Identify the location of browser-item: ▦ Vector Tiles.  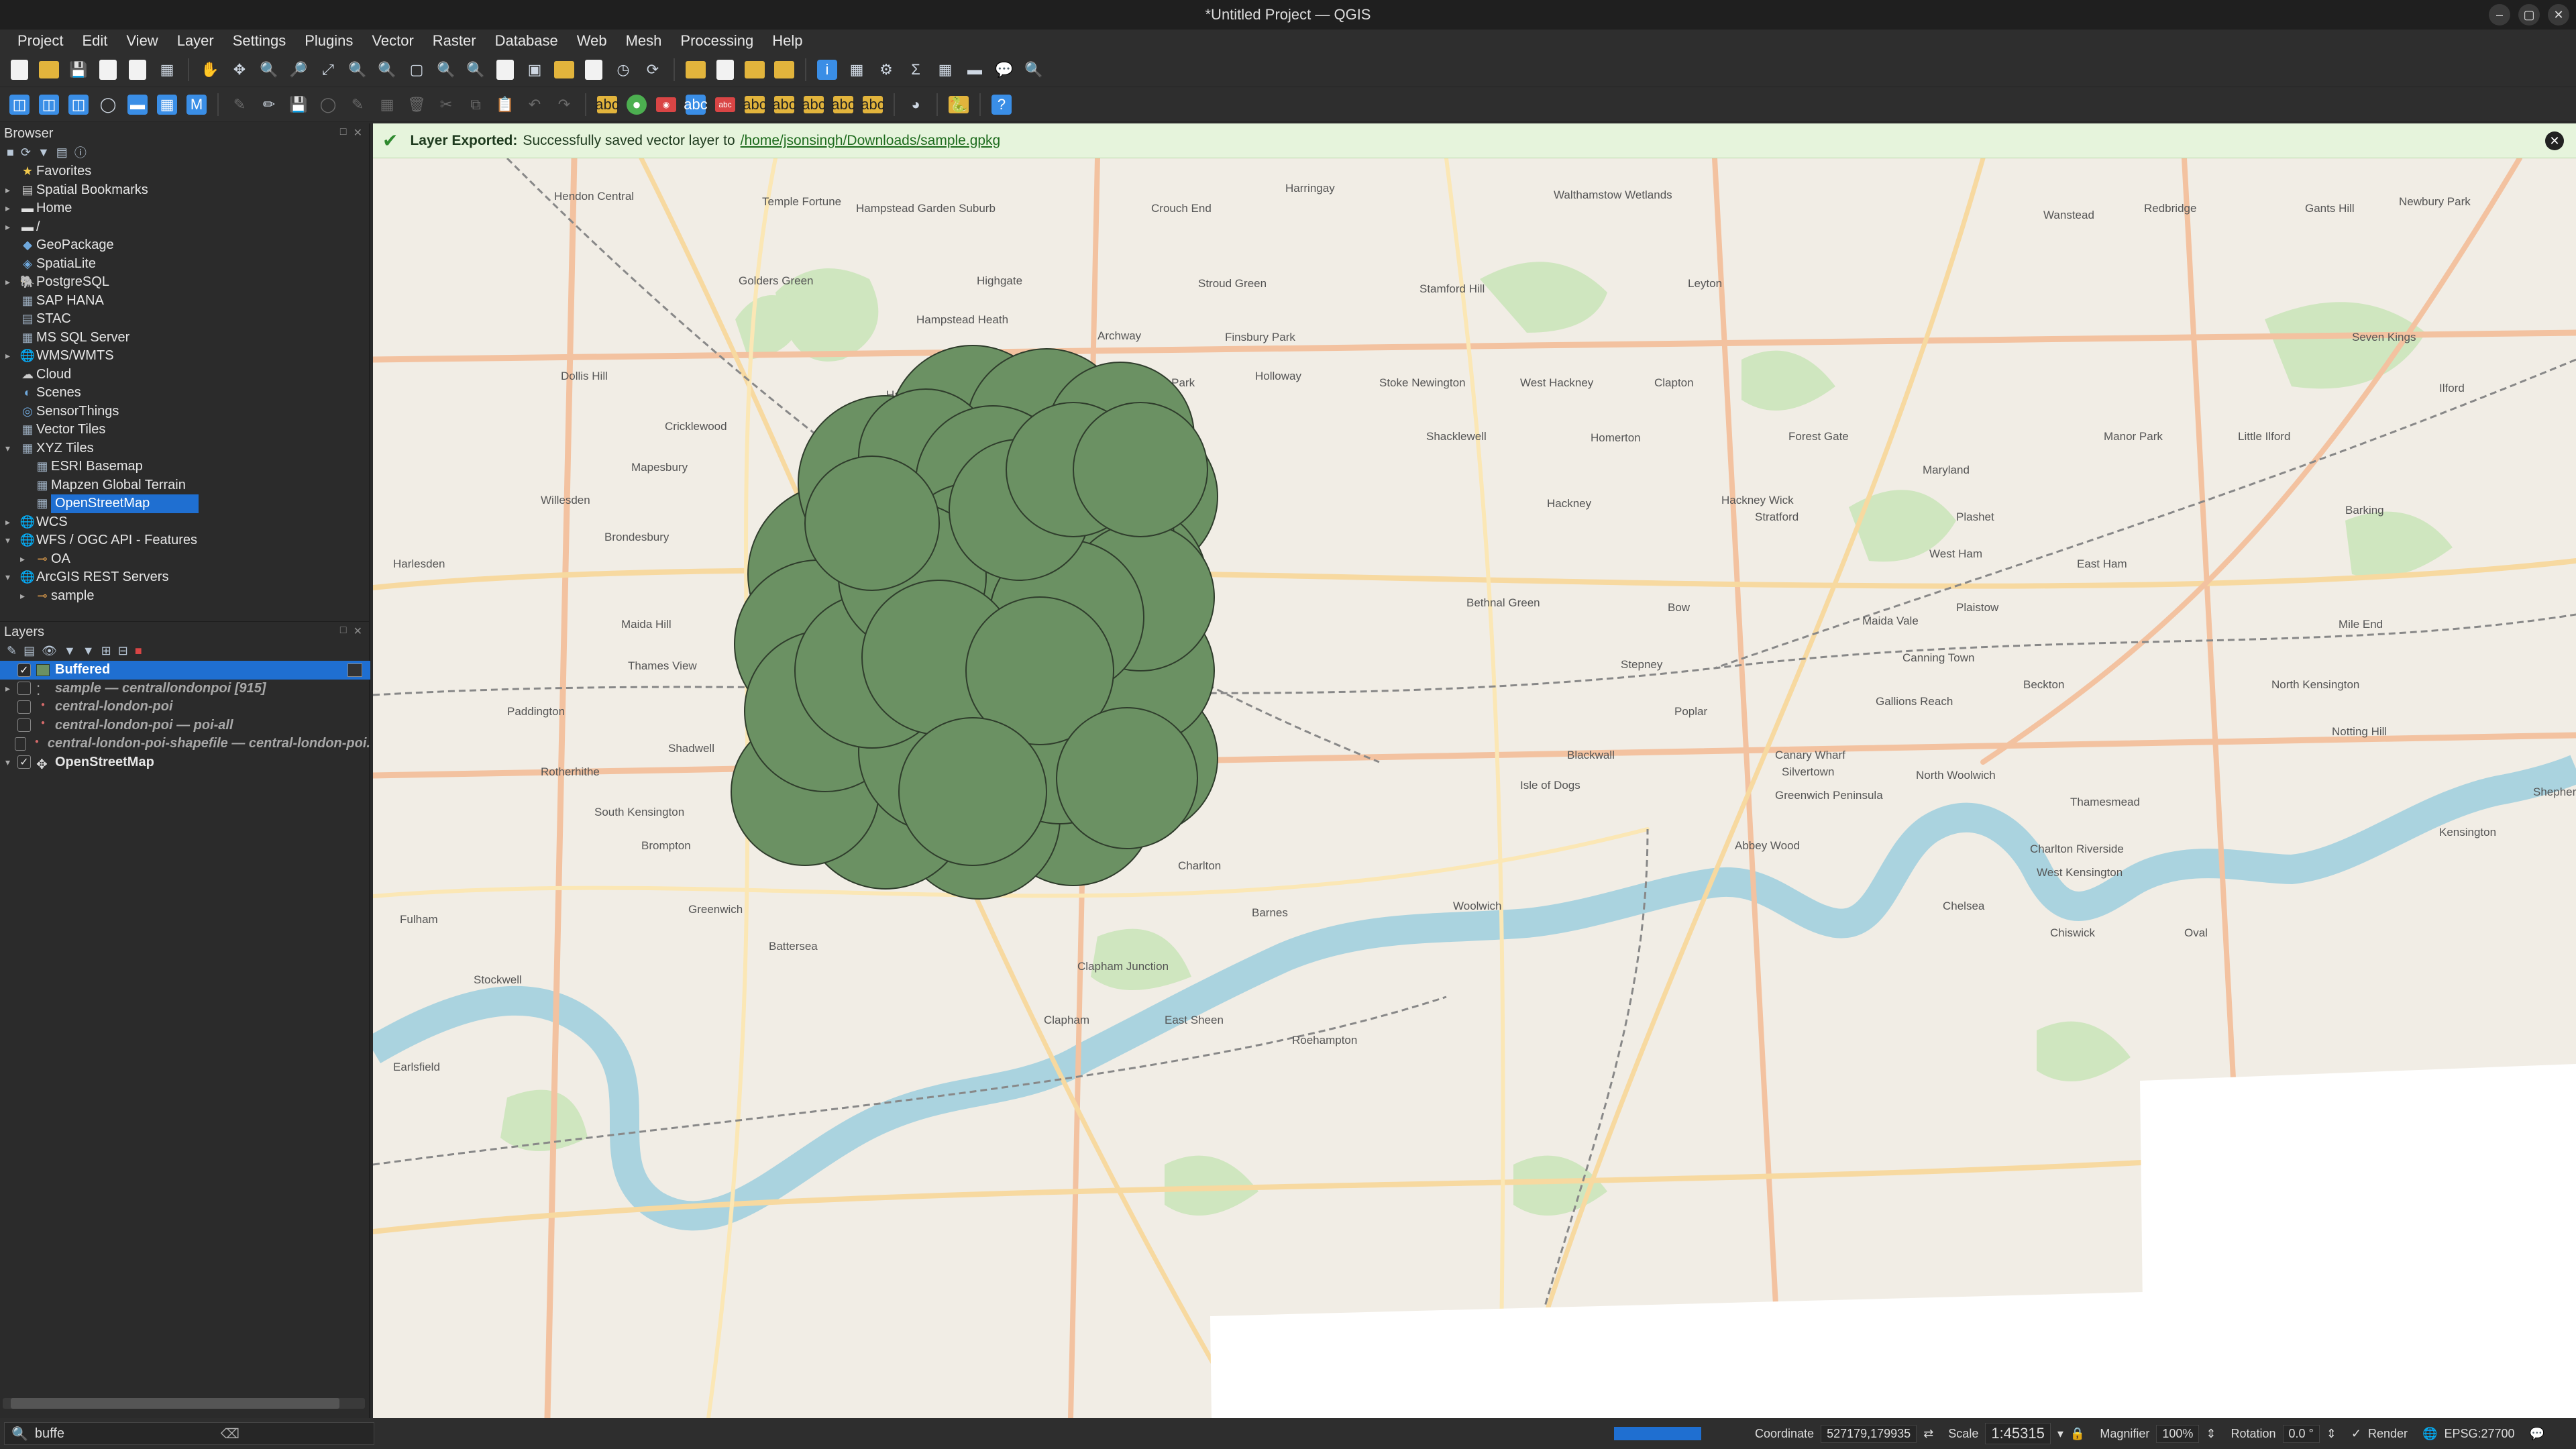
(187, 430).